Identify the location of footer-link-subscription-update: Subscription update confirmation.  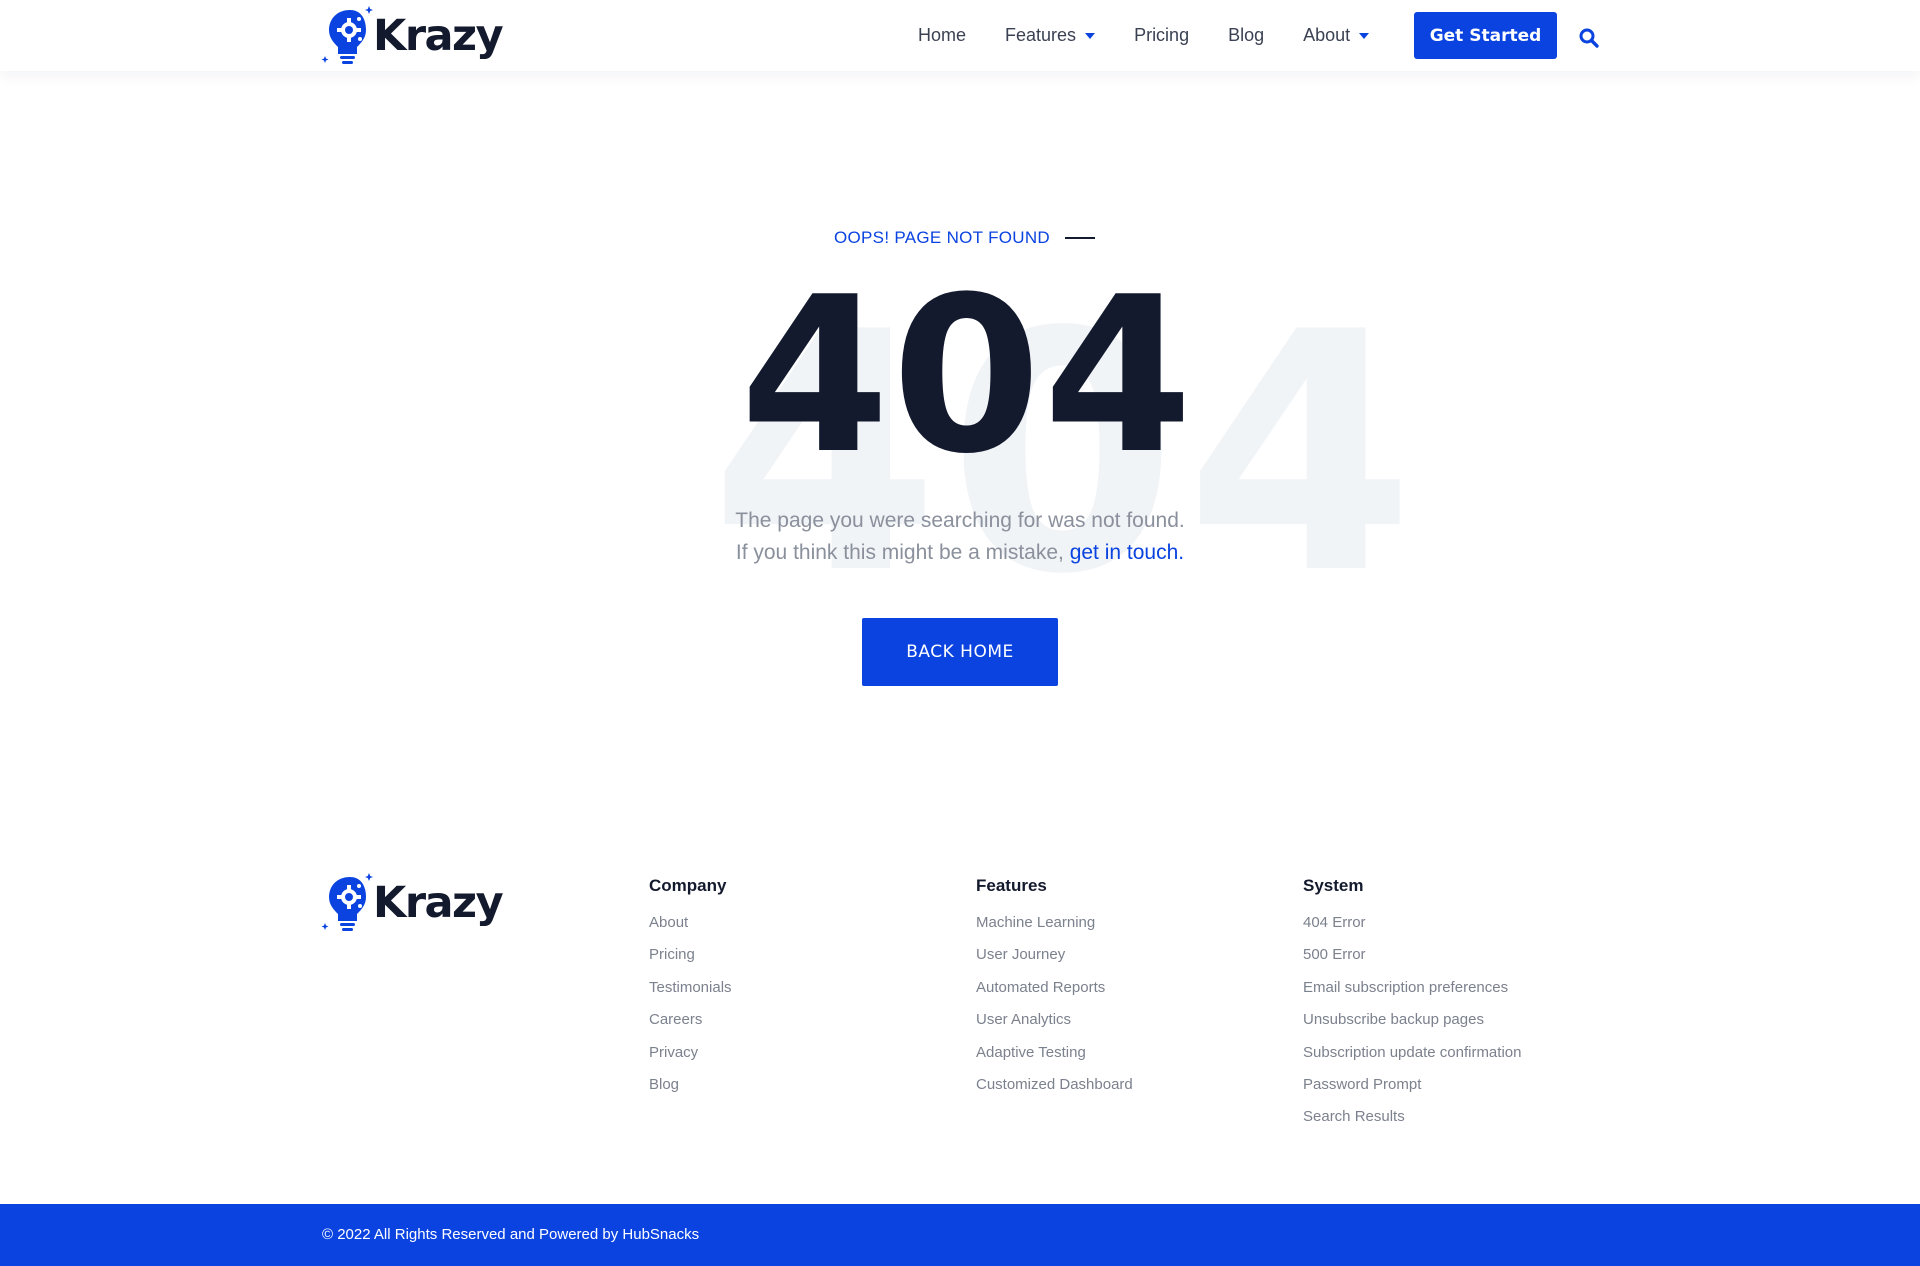
(1412, 1052).